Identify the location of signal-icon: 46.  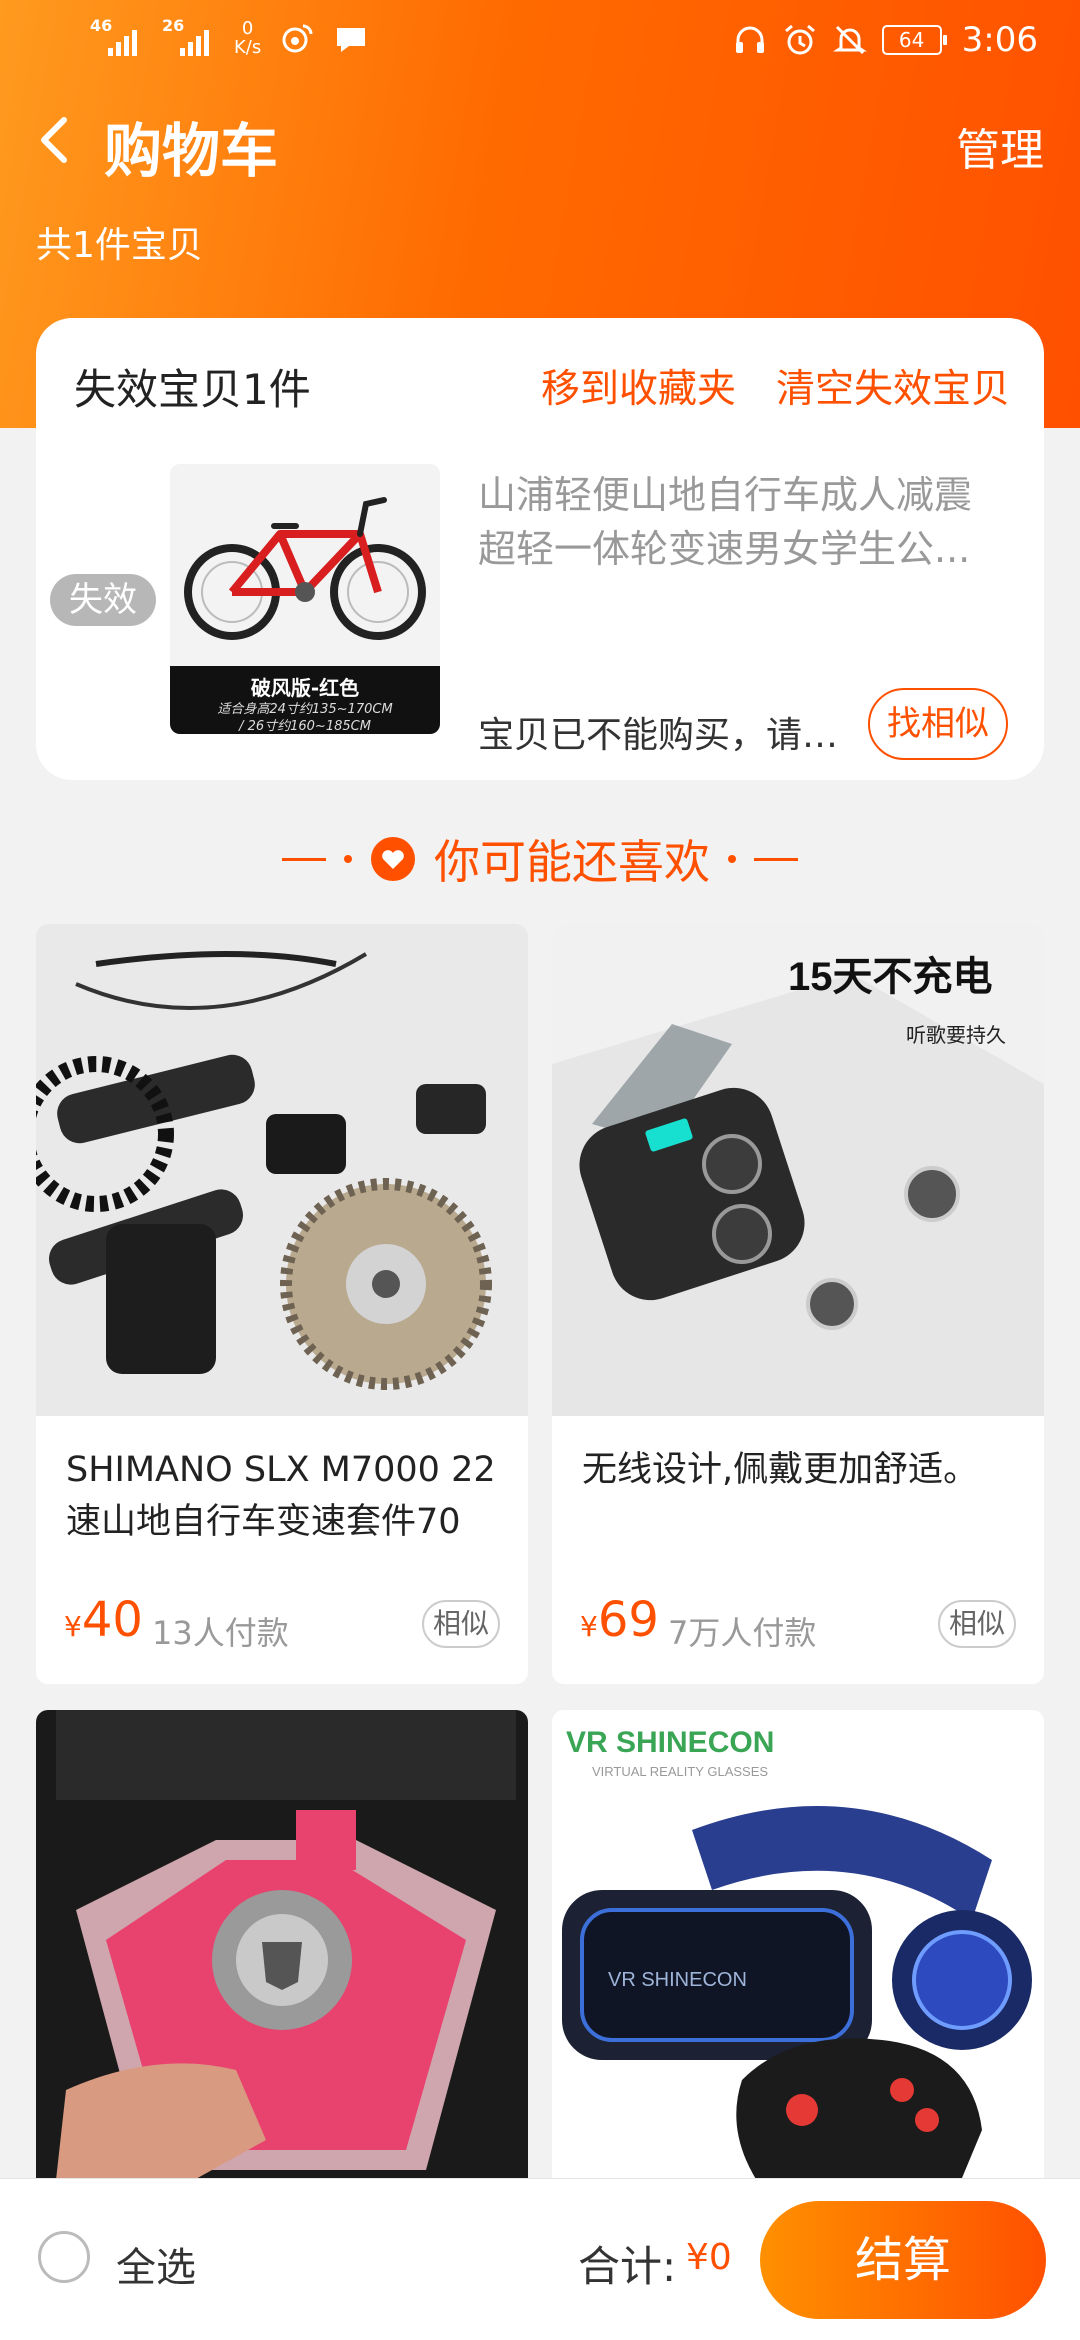
(117, 38).